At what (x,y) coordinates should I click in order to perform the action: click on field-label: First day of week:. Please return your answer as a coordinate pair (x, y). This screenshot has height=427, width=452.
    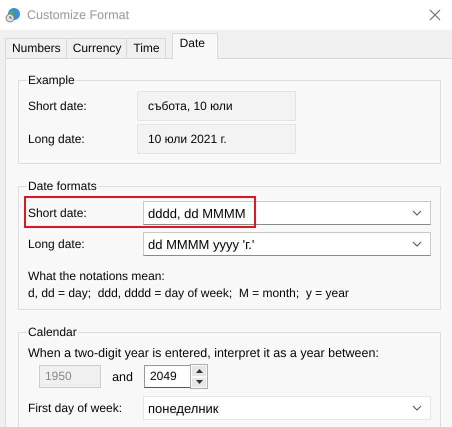
    Looking at the image, I should click on (76, 408).